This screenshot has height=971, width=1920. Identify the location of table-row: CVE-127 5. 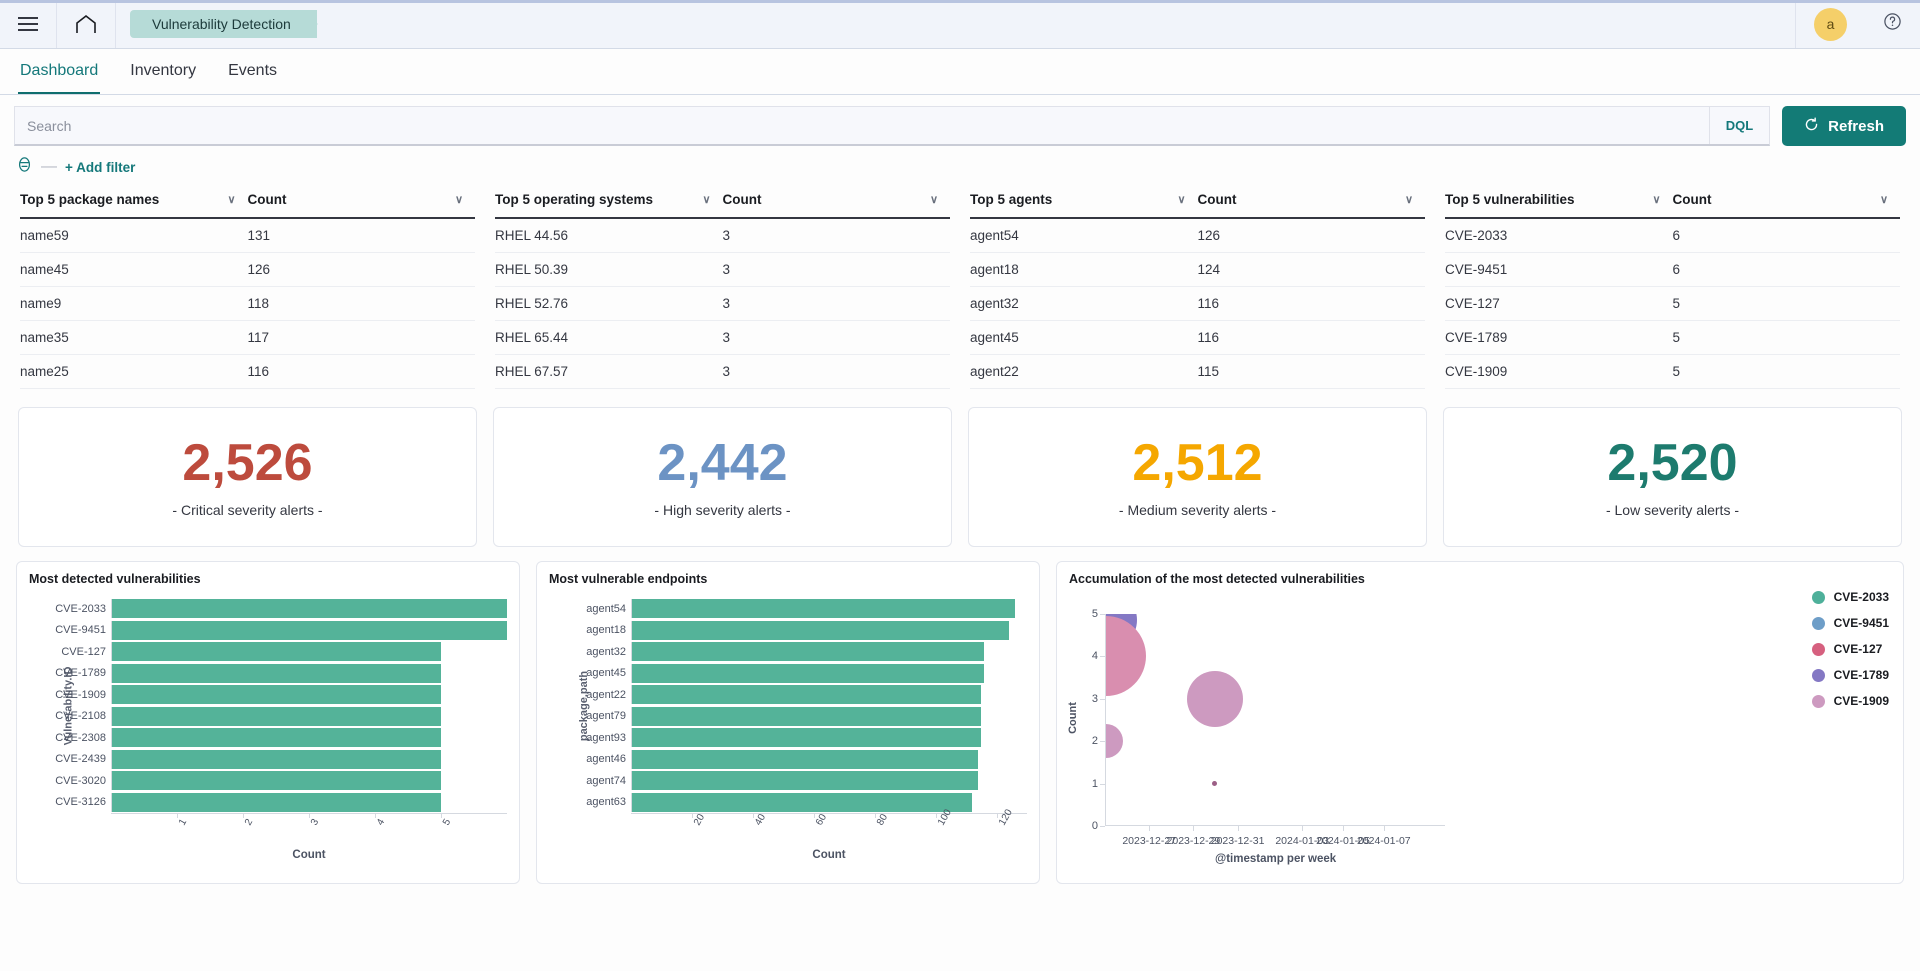
(1672, 304).